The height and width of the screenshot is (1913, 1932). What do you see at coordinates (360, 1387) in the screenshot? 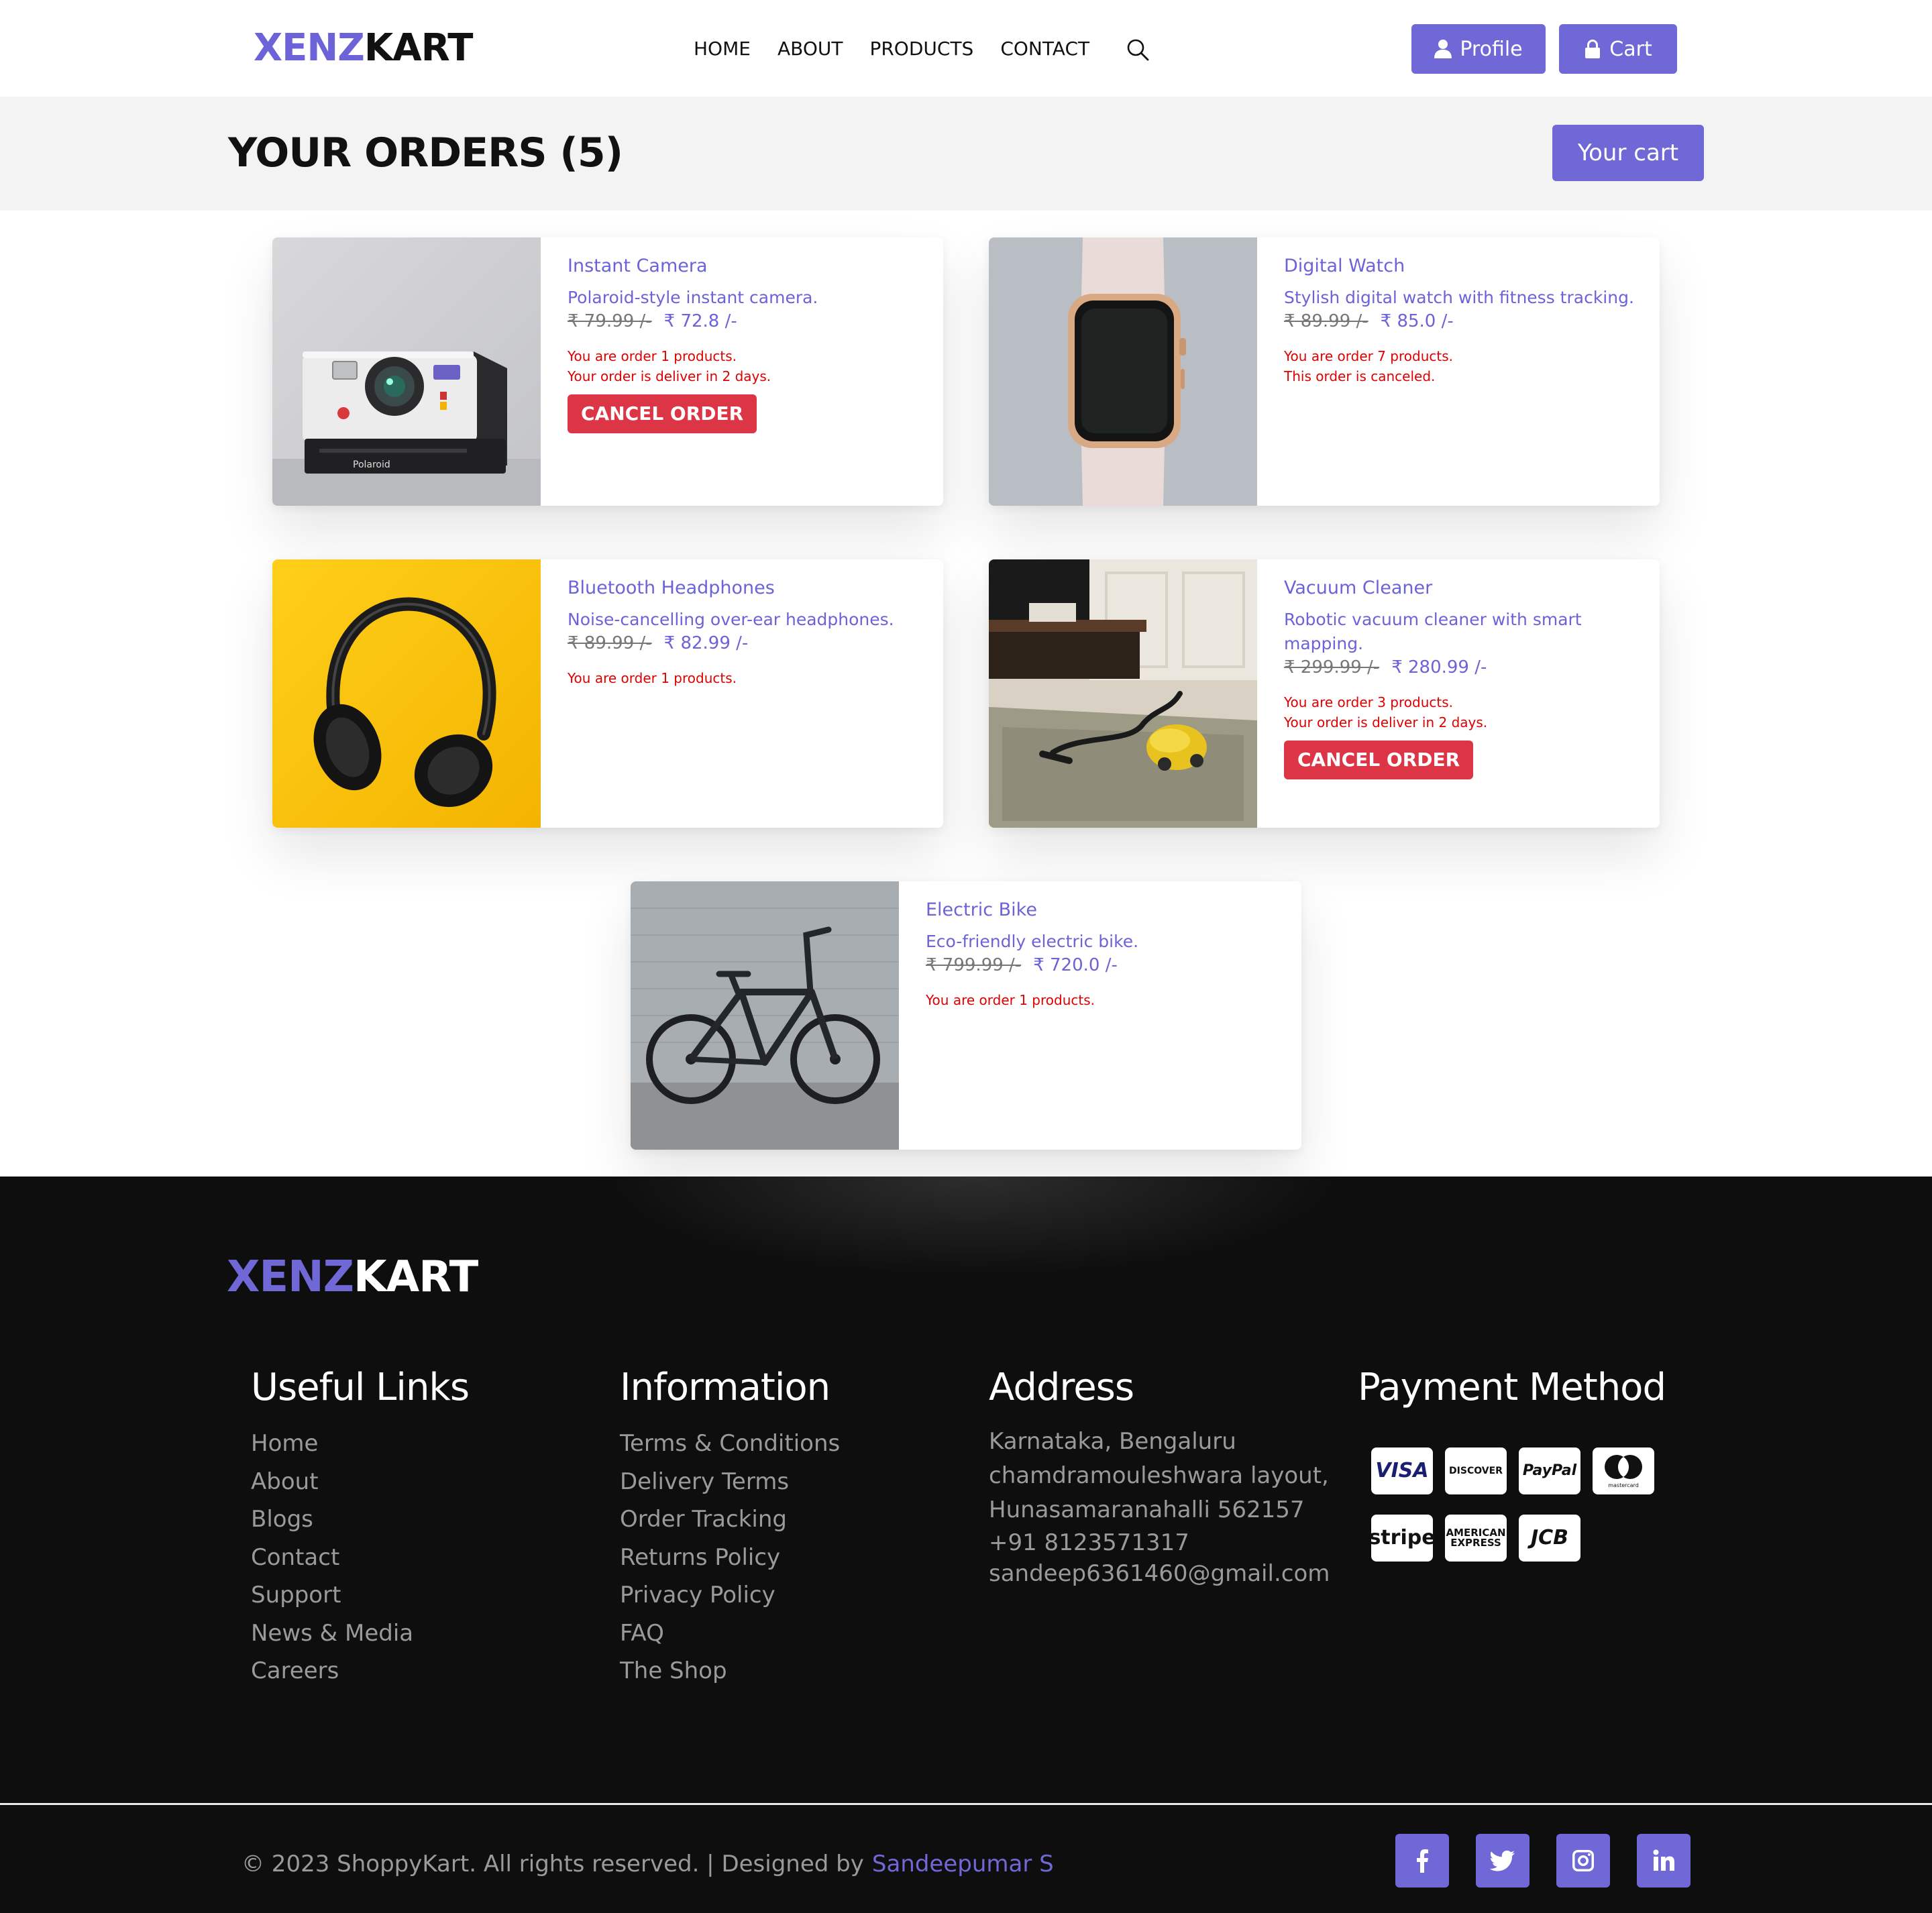
I see `useful-links-heading: Useful Links` at bounding box center [360, 1387].